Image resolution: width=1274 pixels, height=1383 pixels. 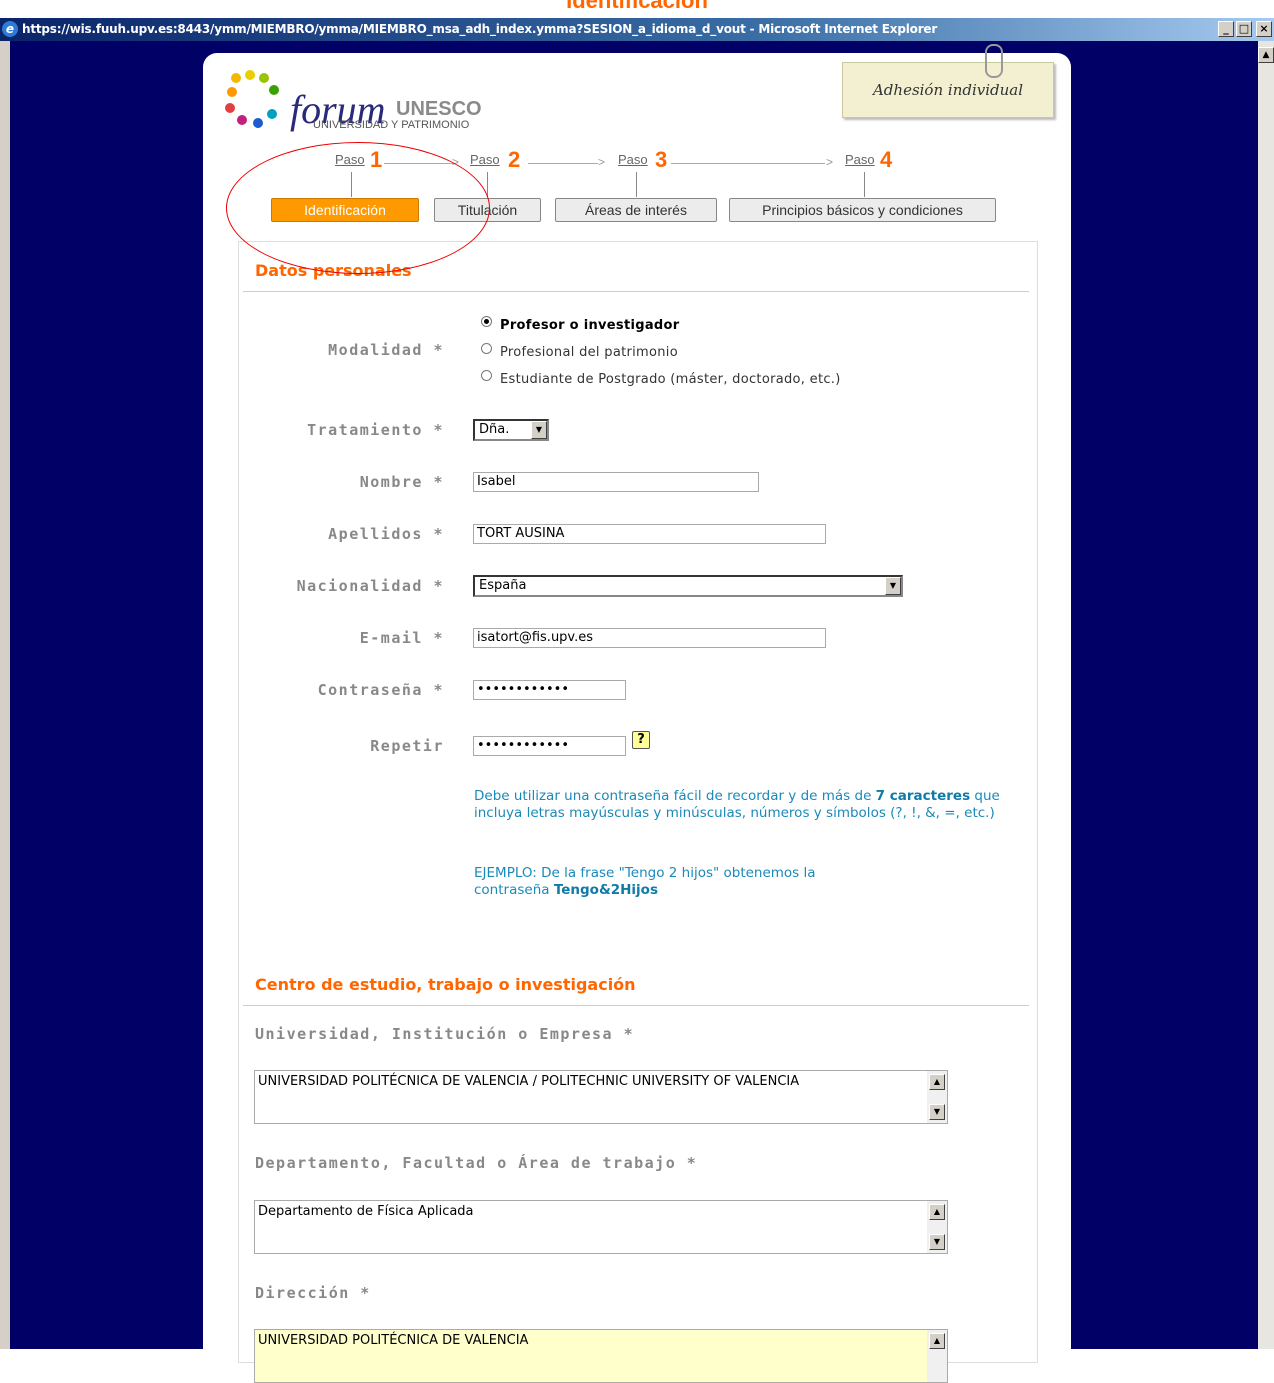 What do you see at coordinates (923, 796) in the screenshot?
I see `help-text-bold: 7 caracteres` at bounding box center [923, 796].